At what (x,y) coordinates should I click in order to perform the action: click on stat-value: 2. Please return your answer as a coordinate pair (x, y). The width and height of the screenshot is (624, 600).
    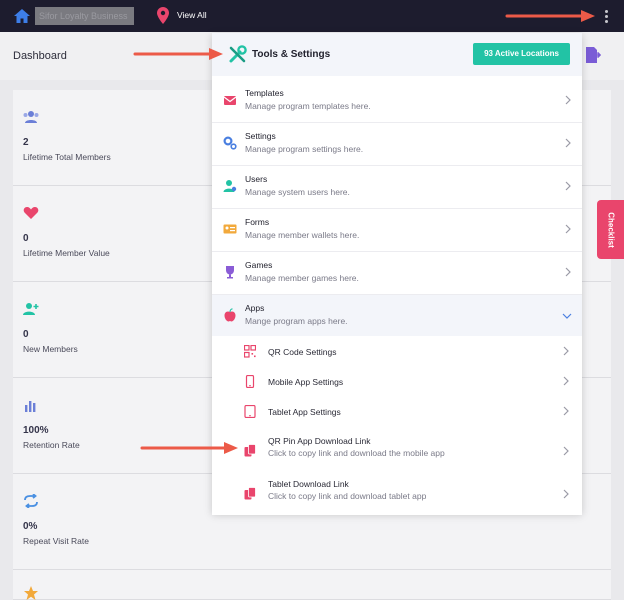
    Looking at the image, I should click on (26, 142).